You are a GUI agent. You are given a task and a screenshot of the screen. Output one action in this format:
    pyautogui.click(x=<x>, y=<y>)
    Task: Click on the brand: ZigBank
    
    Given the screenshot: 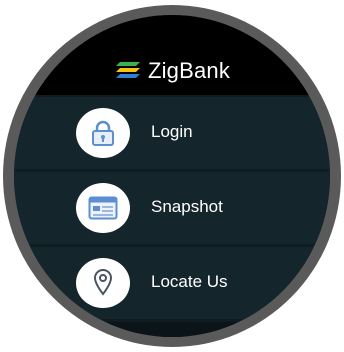 What is the action you would take?
    pyautogui.click(x=172, y=71)
    